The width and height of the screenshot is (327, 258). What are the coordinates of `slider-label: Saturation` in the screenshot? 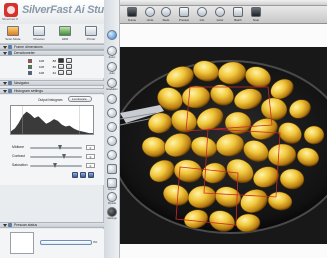 It's located at (20, 165).